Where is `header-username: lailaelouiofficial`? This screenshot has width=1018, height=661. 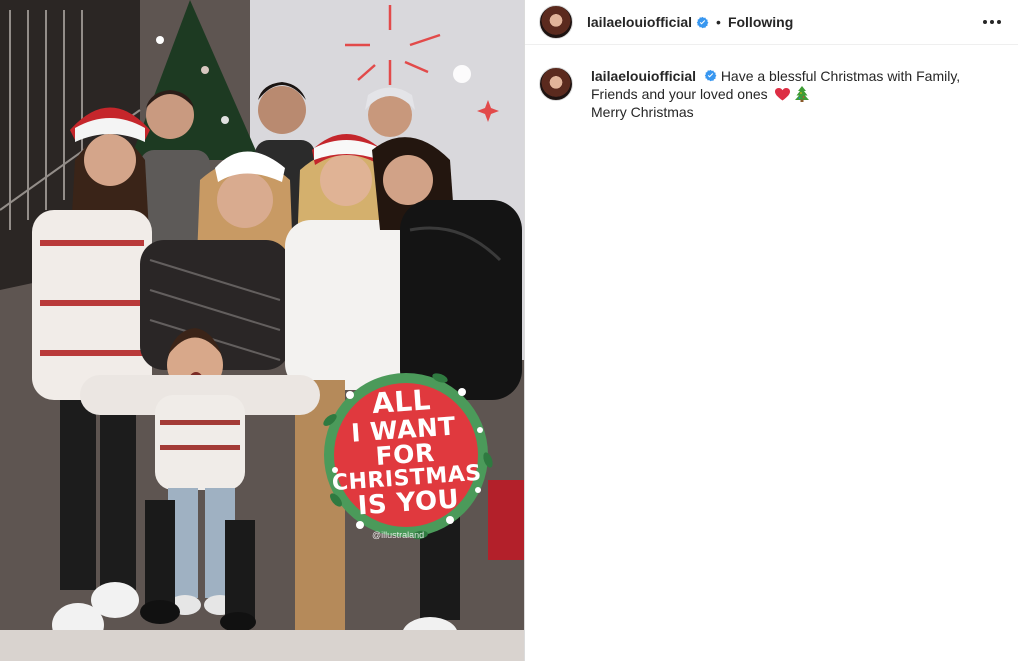
header-username: lailaelouiofficial is located at coordinates (639, 22).